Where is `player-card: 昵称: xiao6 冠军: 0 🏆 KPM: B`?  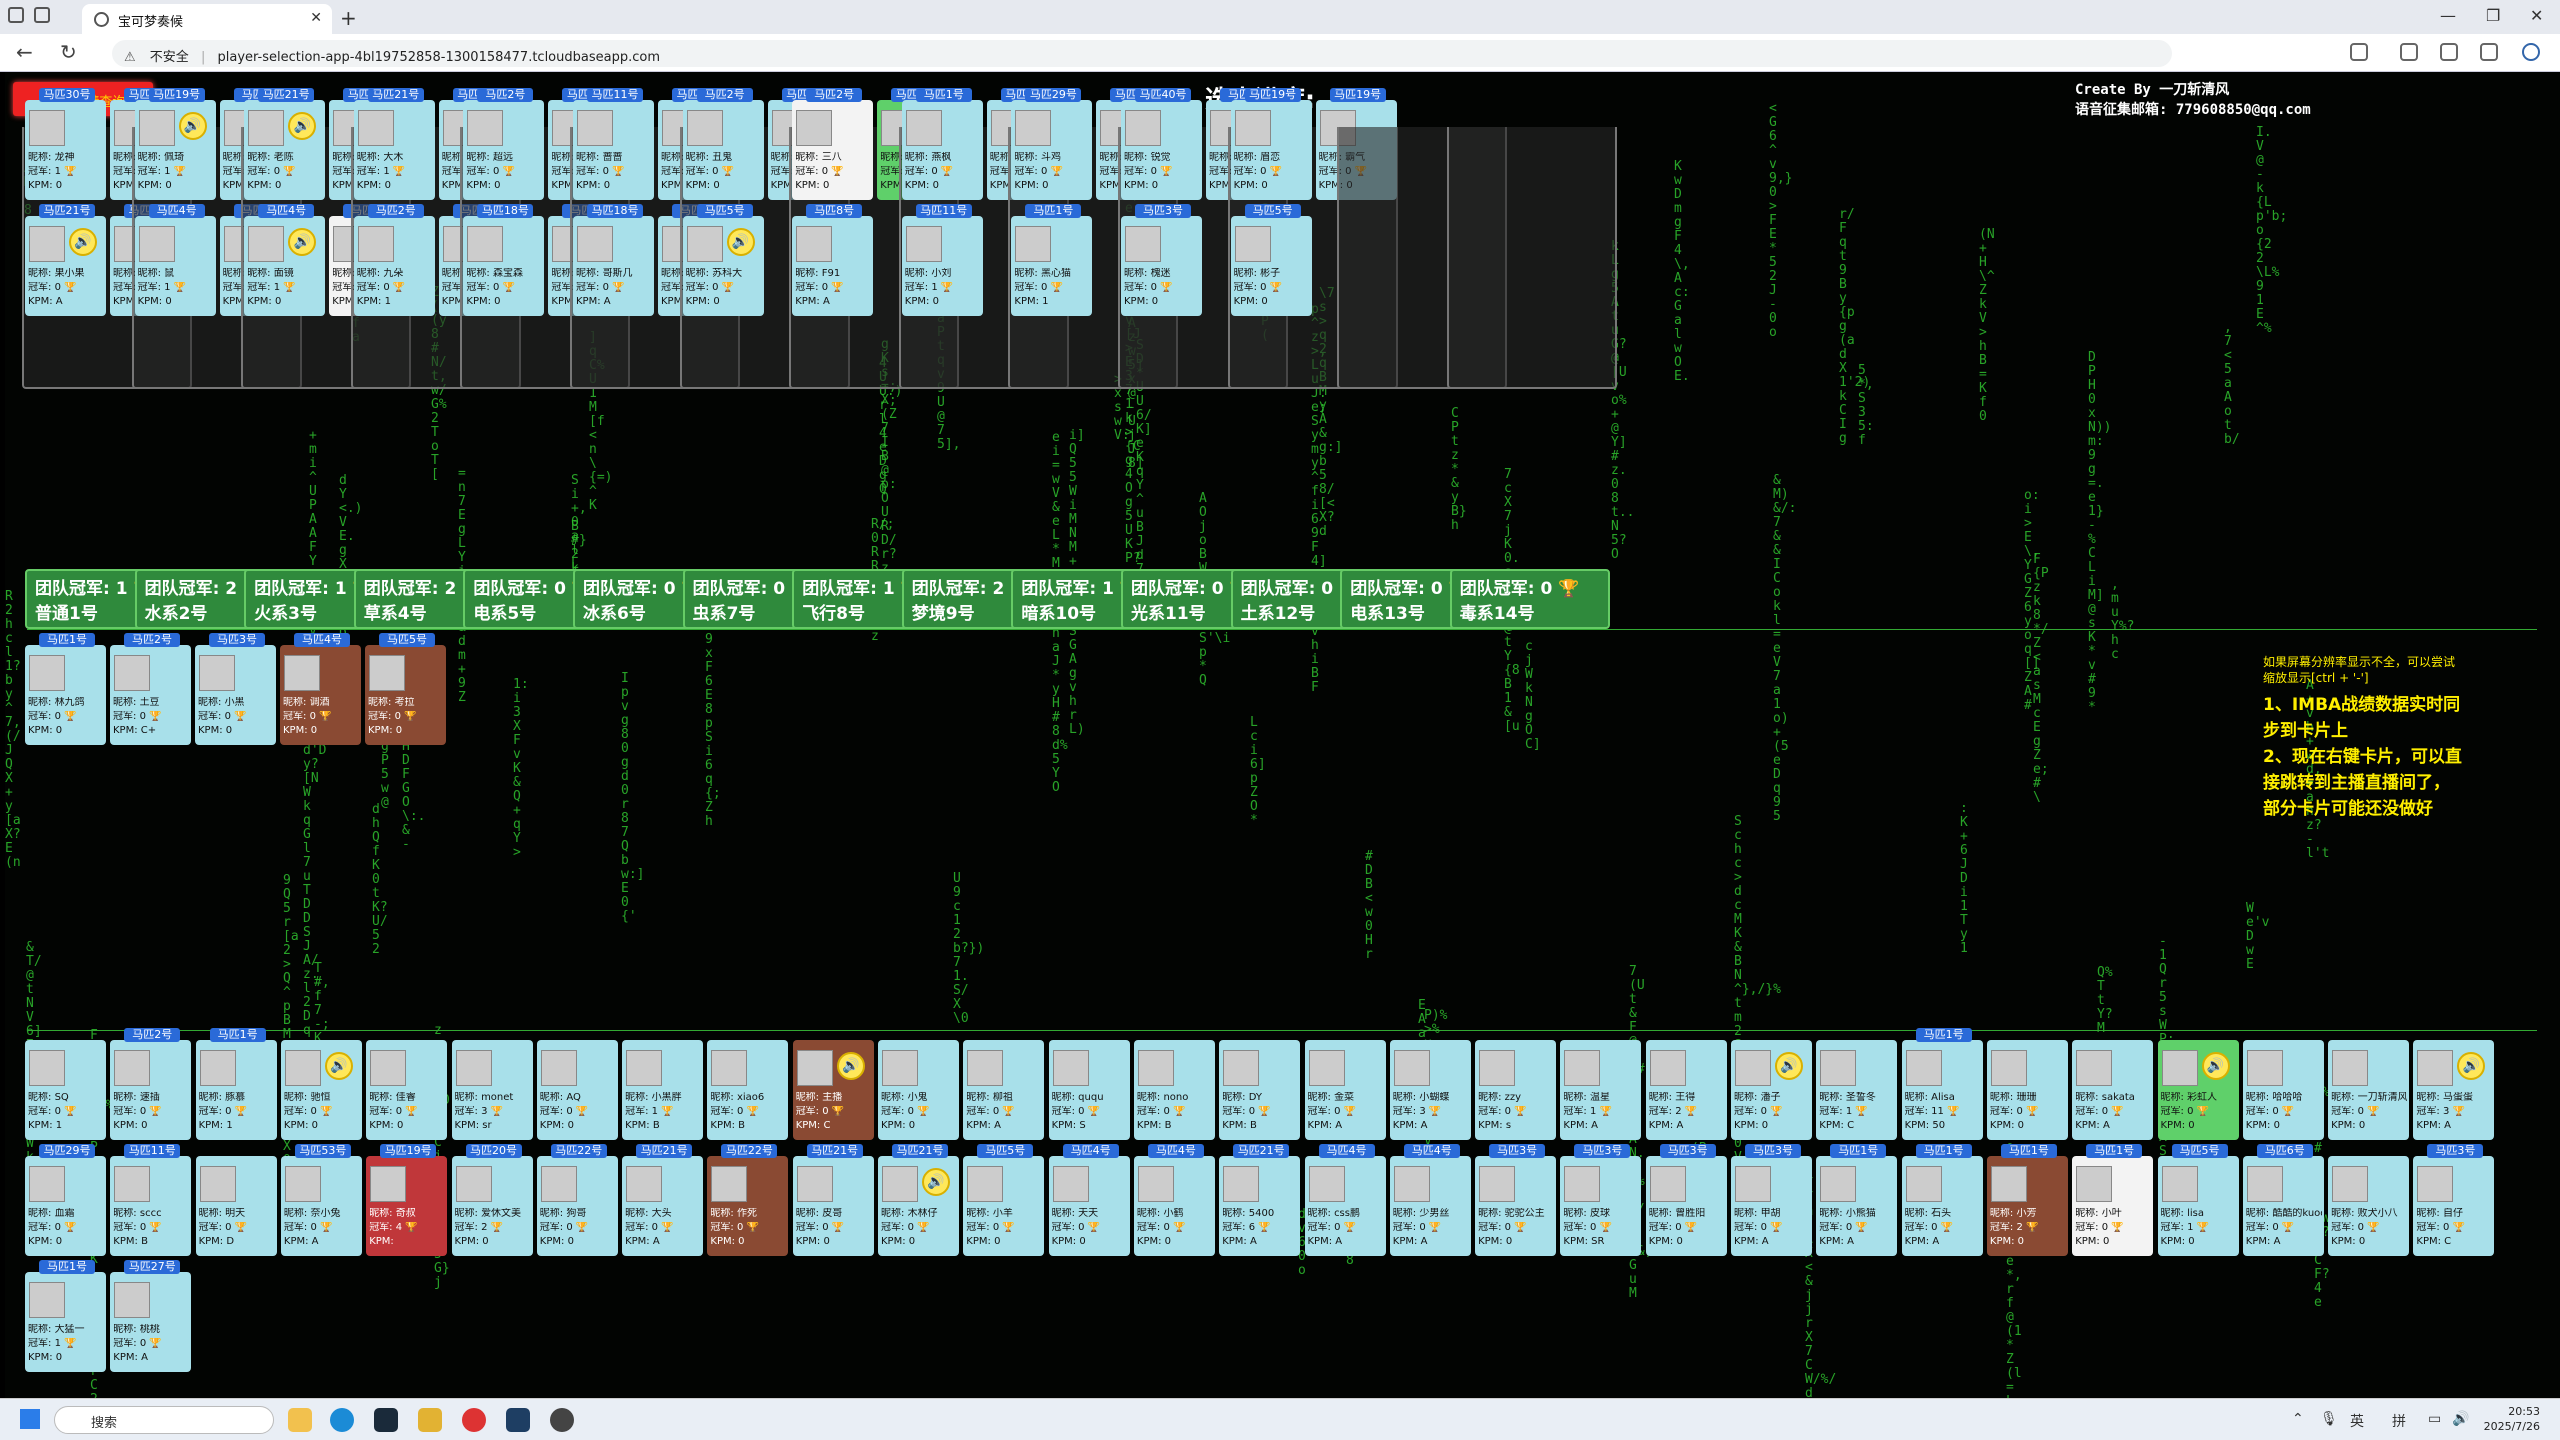 player-card: 昵称: xiao6 冠军: 0 🏆 KPM: B is located at coordinates (748, 1090).